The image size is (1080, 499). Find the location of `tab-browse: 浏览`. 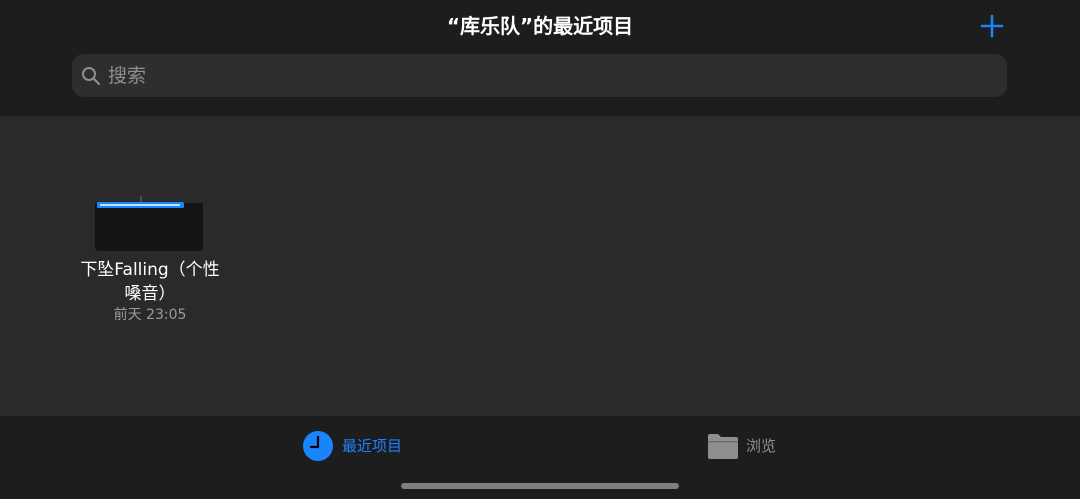

tab-browse: 浏览 is located at coordinates (752, 448).